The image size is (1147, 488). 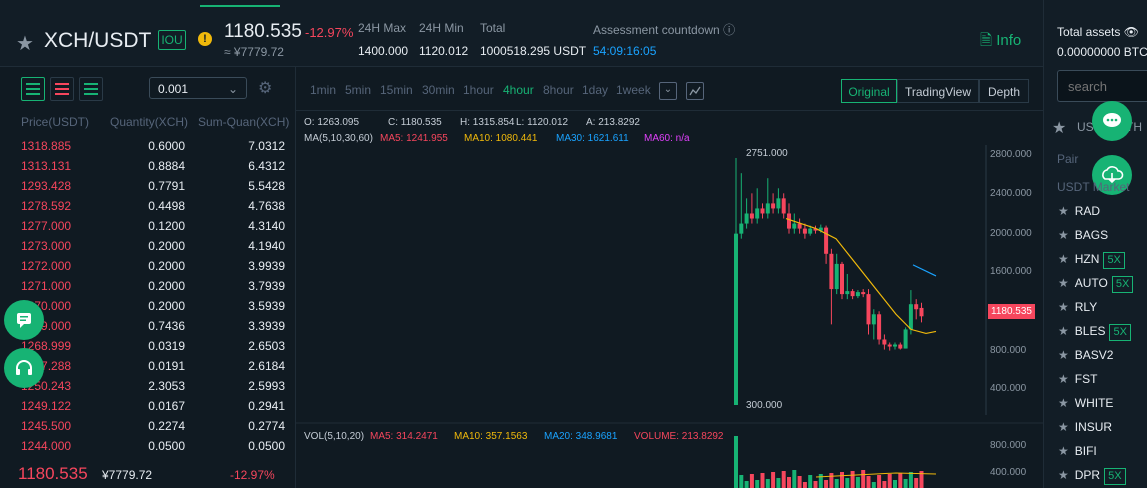 What do you see at coordinates (147, 246) in the screenshot?
I see `ask-row: 1273.000 0.2000 4.1940` at bounding box center [147, 246].